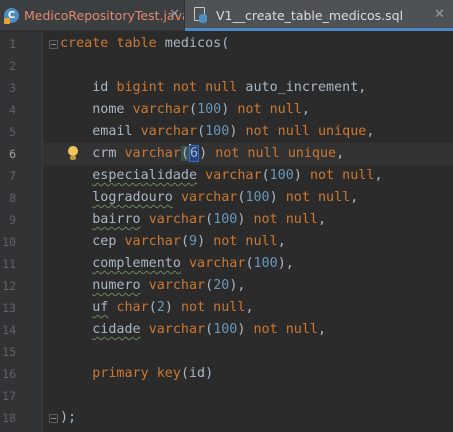 This screenshot has width=453, height=432. What do you see at coordinates (221, 176) in the screenshot?
I see `code-line: especialidade varchar(100) not null,` at bounding box center [221, 176].